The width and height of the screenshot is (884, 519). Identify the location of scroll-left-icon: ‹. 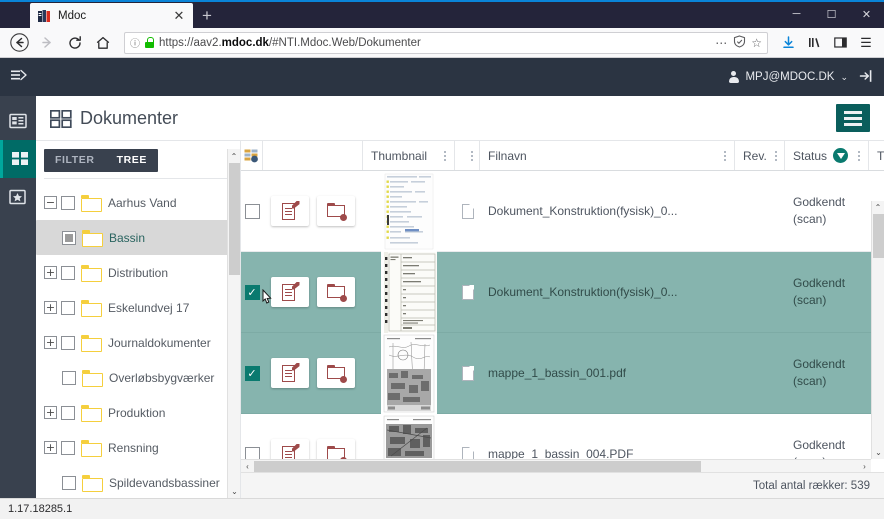
(247, 466).